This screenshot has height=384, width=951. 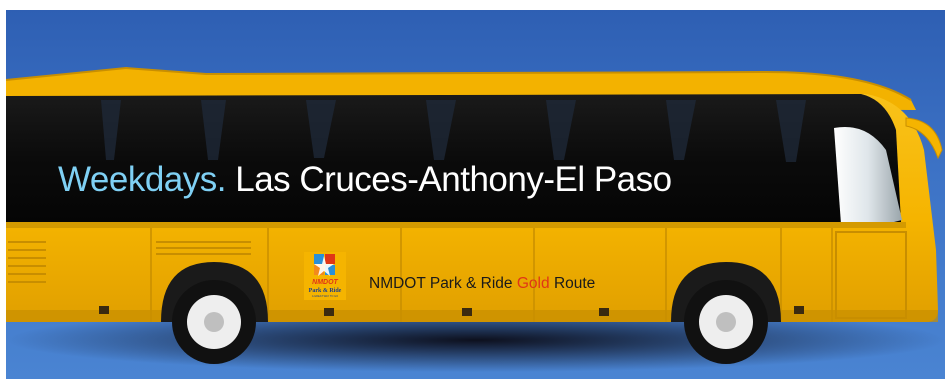 I want to click on rear-wheel, so click(x=214, y=322).